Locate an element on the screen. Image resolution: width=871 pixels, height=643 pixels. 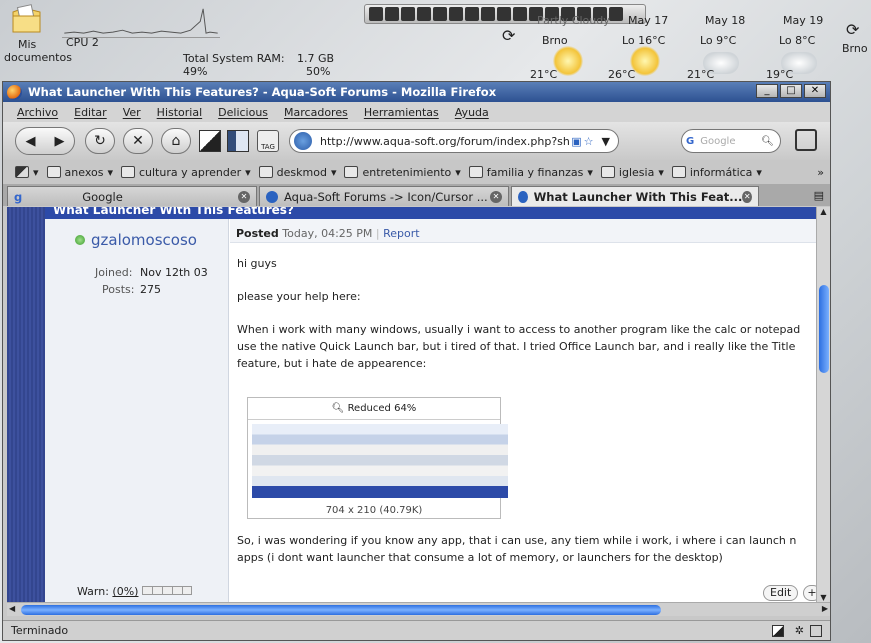
report-link: Report is located at coordinates (401, 233).